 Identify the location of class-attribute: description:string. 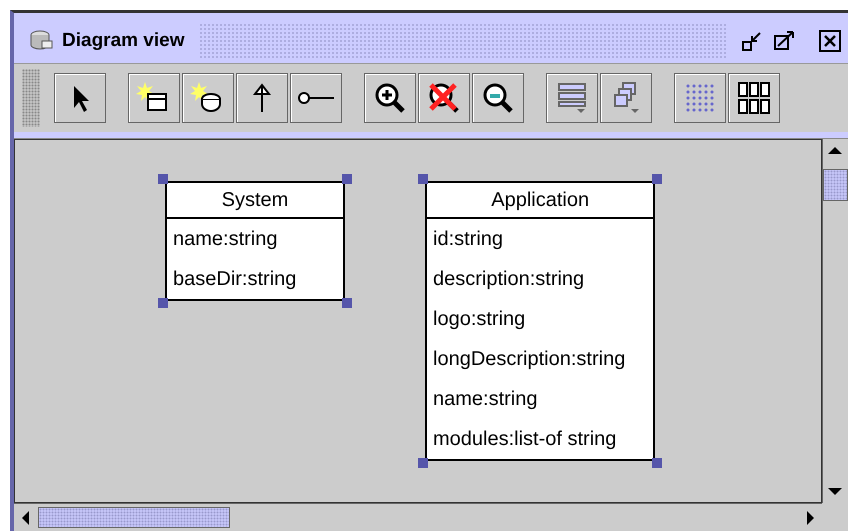
(509, 279).